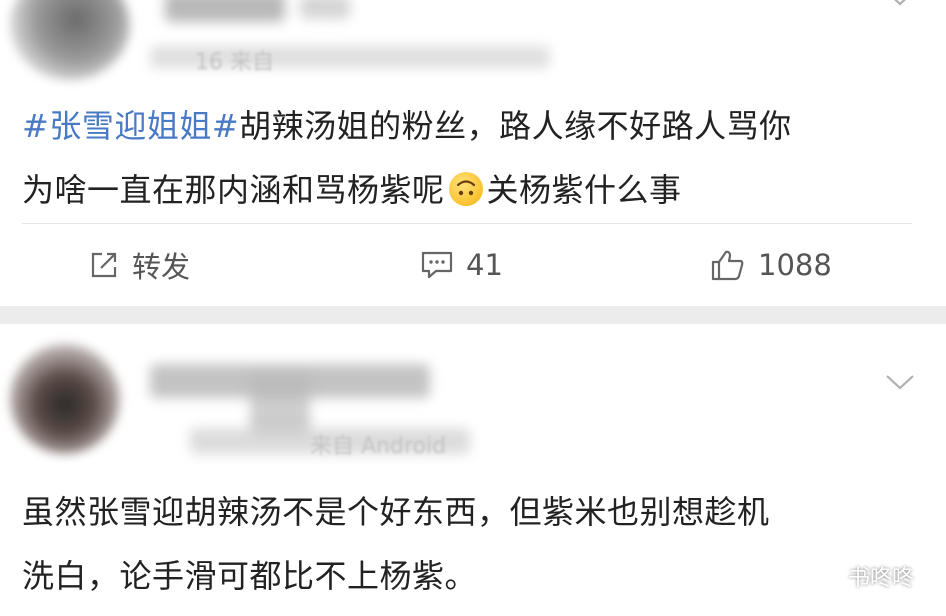 This screenshot has height=616, width=946. I want to click on post-separator, so click(473, 315).